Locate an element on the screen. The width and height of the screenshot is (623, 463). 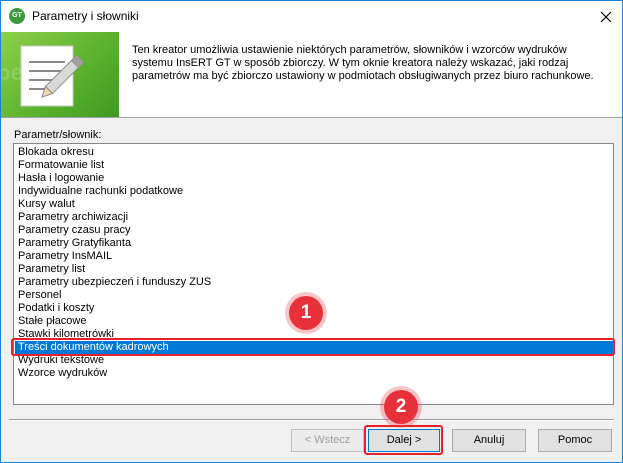
window-title: Parametry i słowniki is located at coordinates (85, 16).